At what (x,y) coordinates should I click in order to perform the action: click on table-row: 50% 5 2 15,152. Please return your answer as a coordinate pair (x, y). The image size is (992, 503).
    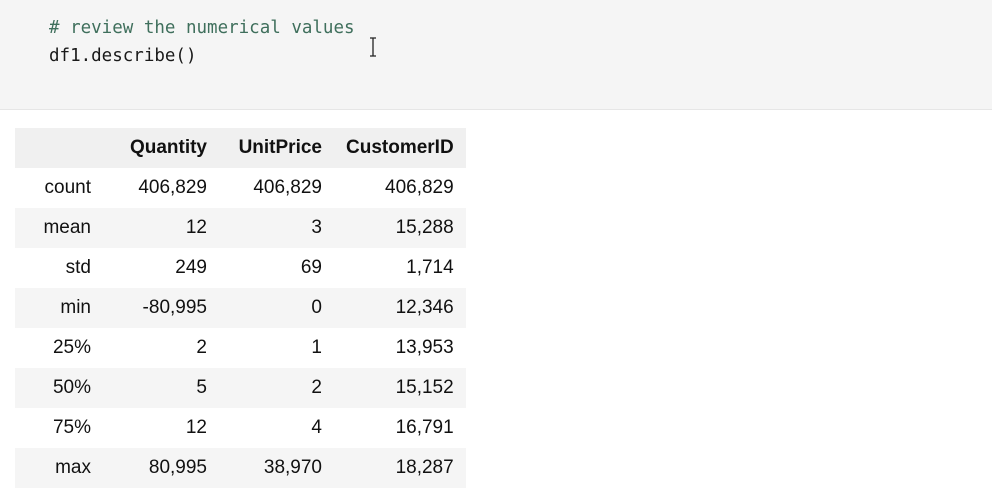
    Looking at the image, I should click on (240, 388).